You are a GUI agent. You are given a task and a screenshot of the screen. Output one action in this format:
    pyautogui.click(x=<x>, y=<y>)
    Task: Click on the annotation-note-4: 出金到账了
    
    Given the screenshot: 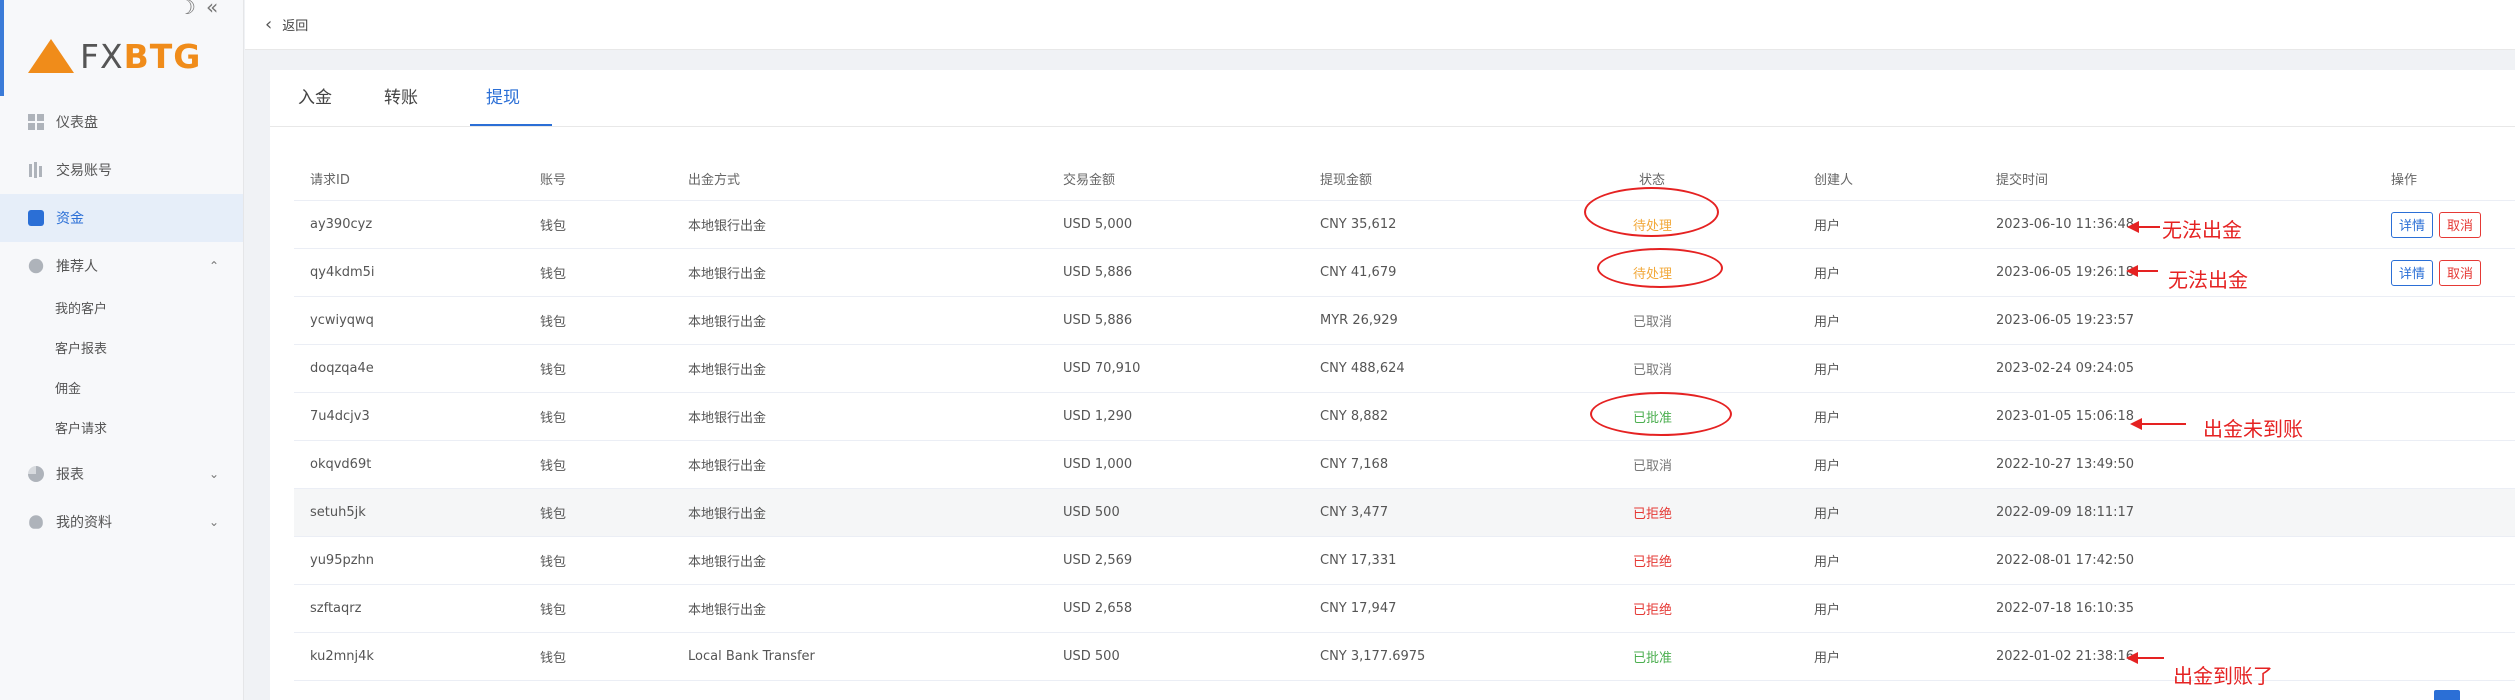 What is the action you would take?
    pyautogui.click(x=2223, y=676)
    